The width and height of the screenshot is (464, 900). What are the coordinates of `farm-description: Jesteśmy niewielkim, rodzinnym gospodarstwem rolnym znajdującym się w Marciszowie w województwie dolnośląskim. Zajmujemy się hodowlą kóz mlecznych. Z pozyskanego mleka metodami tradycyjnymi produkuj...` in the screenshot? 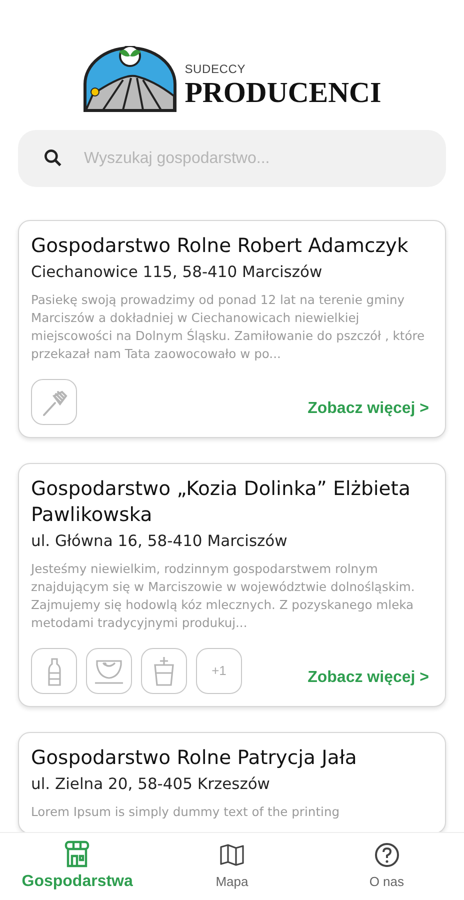 It's located at (223, 596).